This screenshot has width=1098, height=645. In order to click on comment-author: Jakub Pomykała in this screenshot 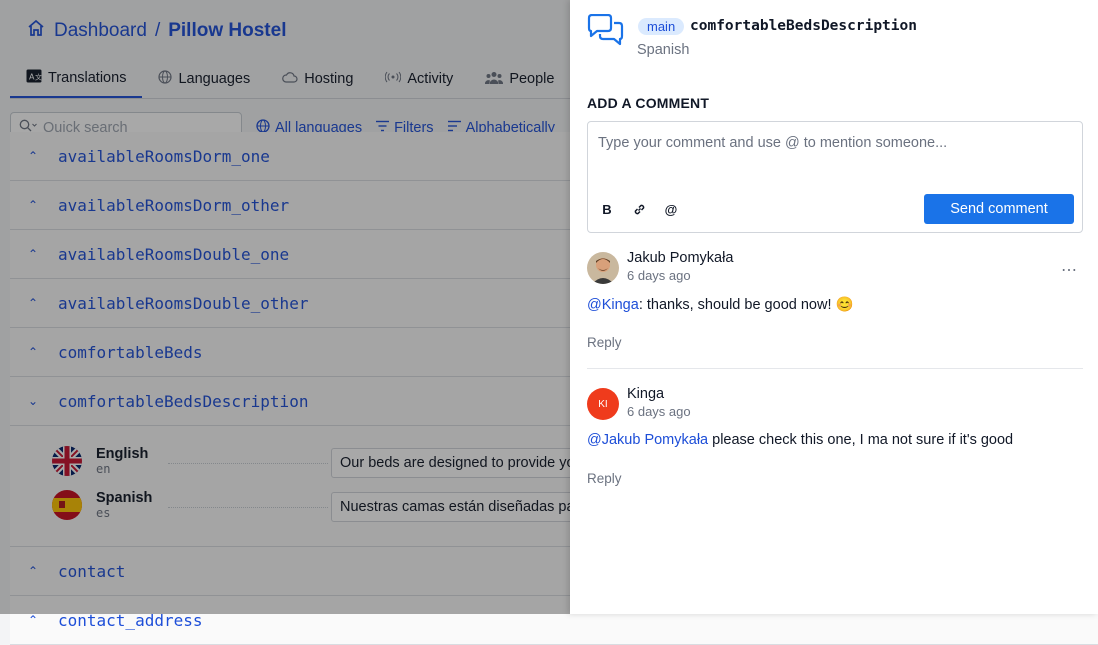, I will do `click(680, 258)`.